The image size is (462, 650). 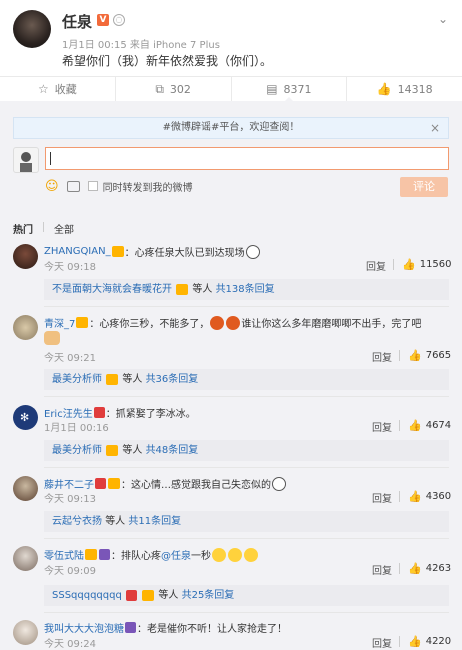 What do you see at coordinates (84, 627) in the screenshot?
I see `commenter-name: 我叫大大大泡泡糖` at bounding box center [84, 627].